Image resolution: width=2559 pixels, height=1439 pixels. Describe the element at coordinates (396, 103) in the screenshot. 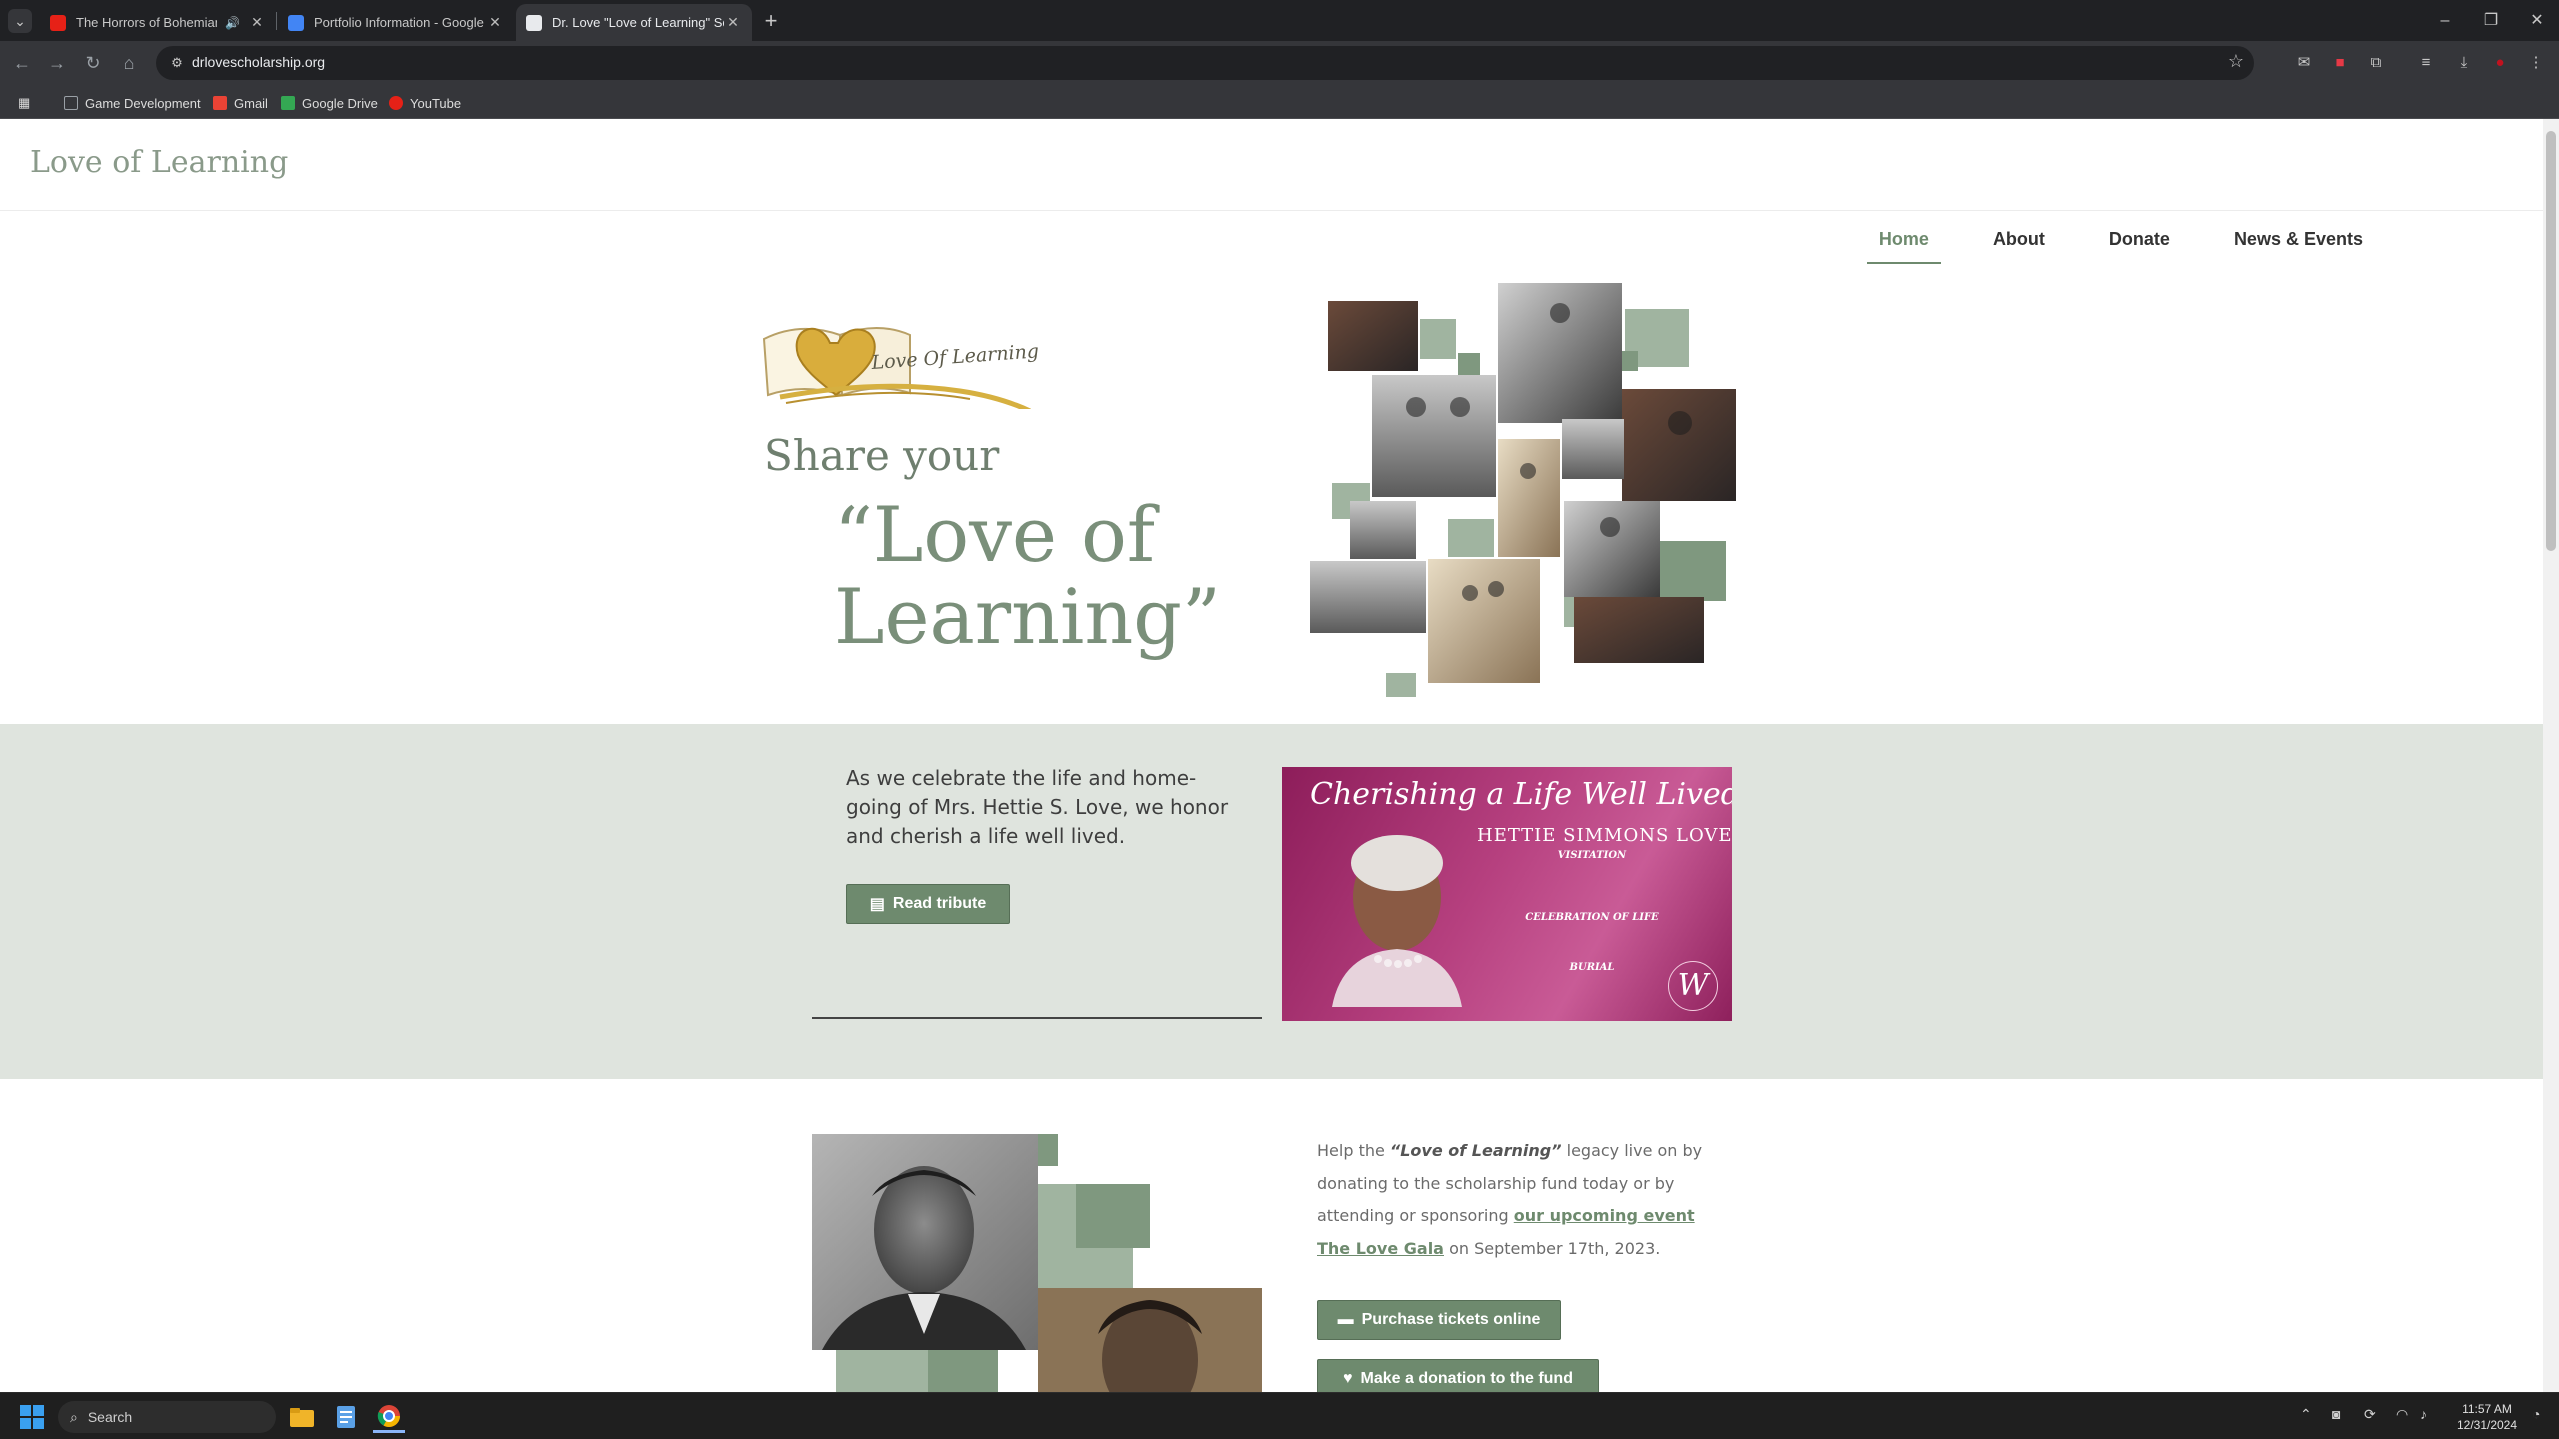

I see `youtube-icon` at that location.